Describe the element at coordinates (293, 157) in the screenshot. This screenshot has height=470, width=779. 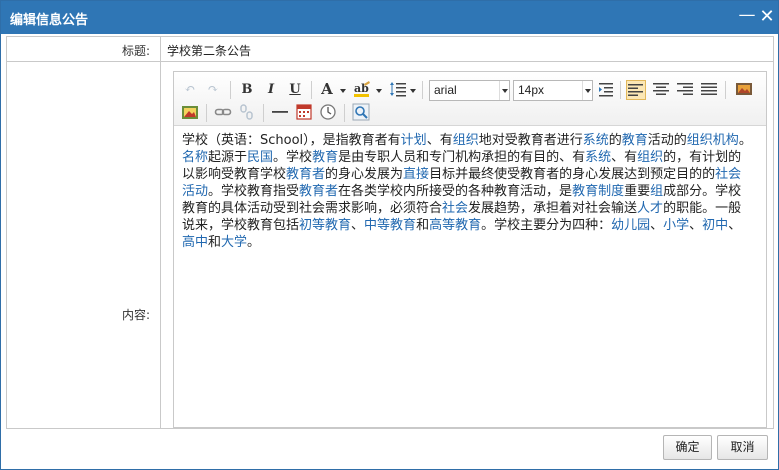
I see `content-text: 。学校` at that location.